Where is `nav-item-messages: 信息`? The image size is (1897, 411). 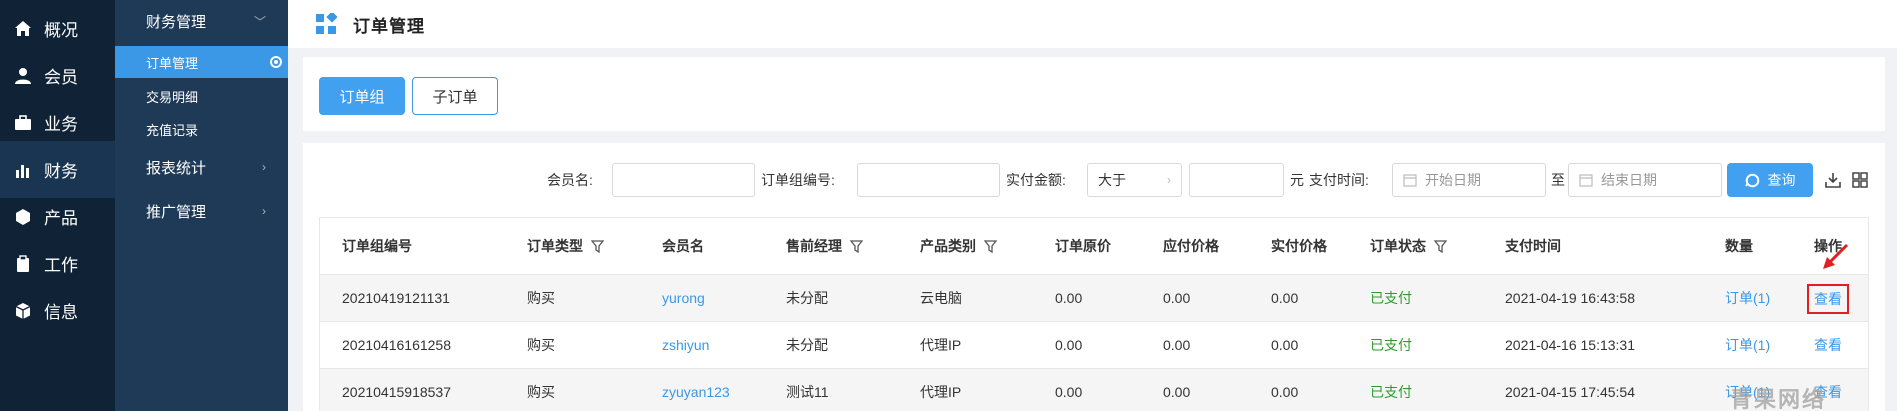
nav-item-messages: 信息 is located at coordinates (57, 310).